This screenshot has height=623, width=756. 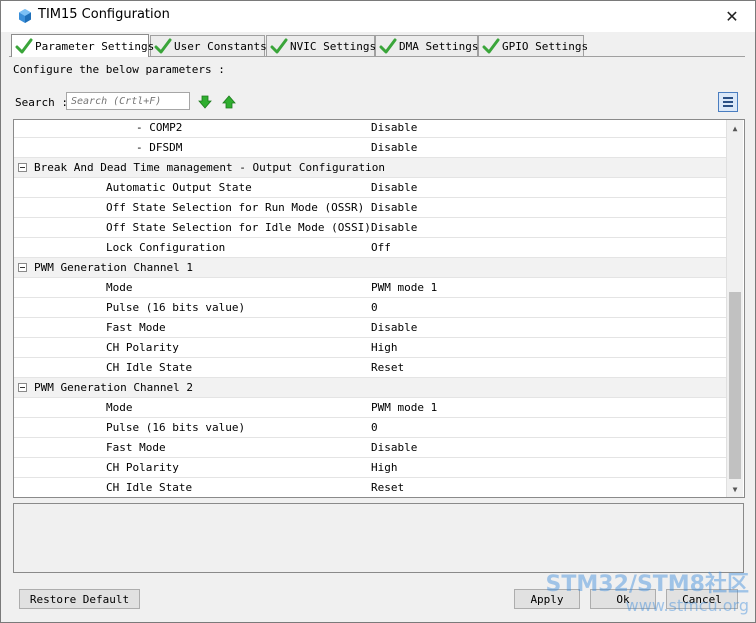 I want to click on list-view-button, so click(x=728, y=102).